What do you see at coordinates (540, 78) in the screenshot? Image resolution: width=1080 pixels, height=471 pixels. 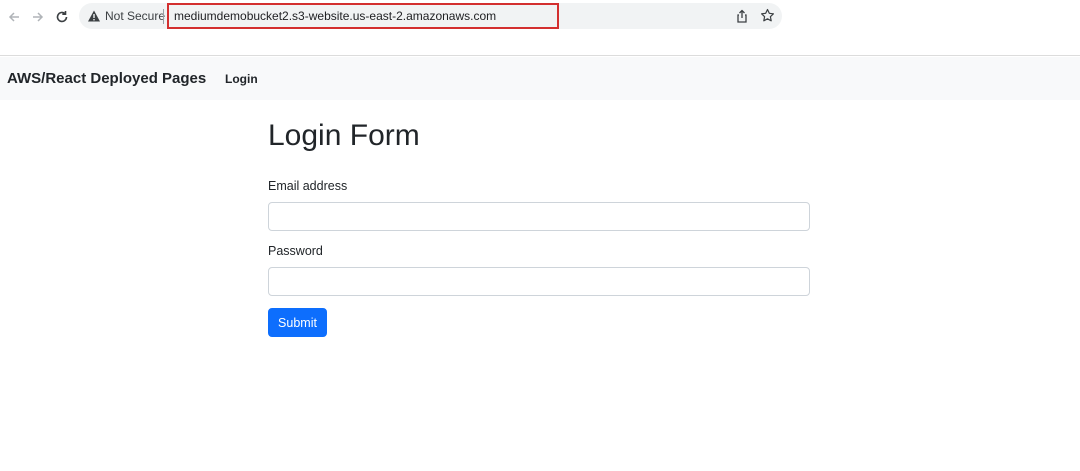 I see `app-navbar: AWS/React Deployed Pages Login` at bounding box center [540, 78].